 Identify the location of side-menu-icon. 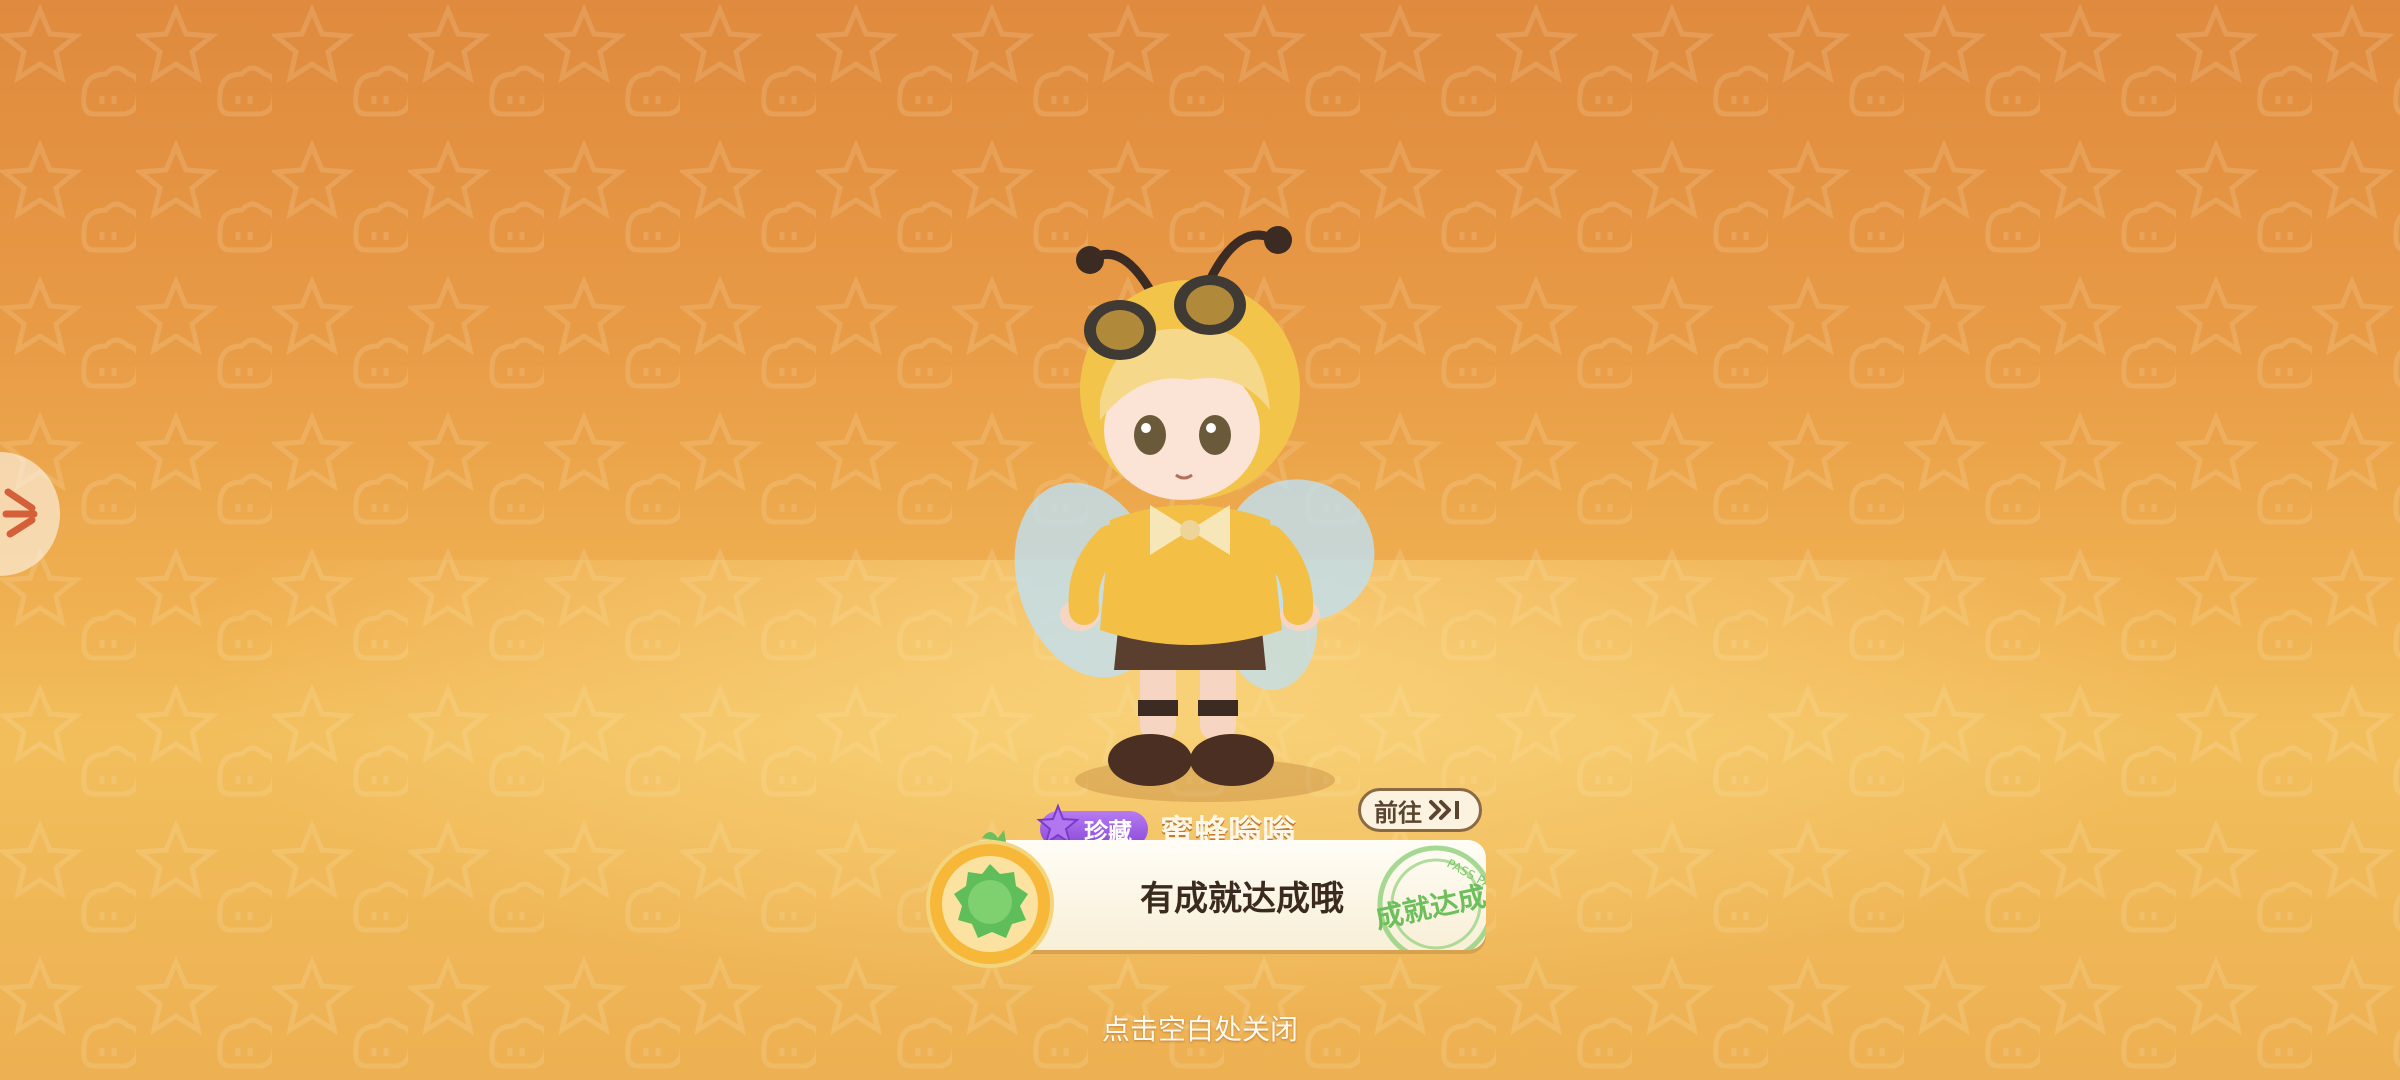
(20, 513).